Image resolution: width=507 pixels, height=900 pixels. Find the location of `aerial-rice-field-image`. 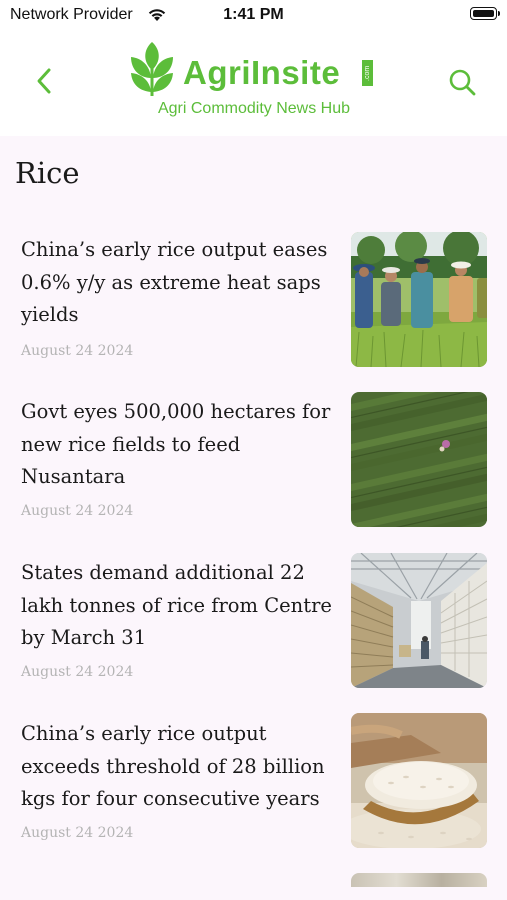

aerial-rice-field-image is located at coordinates (419, 459).